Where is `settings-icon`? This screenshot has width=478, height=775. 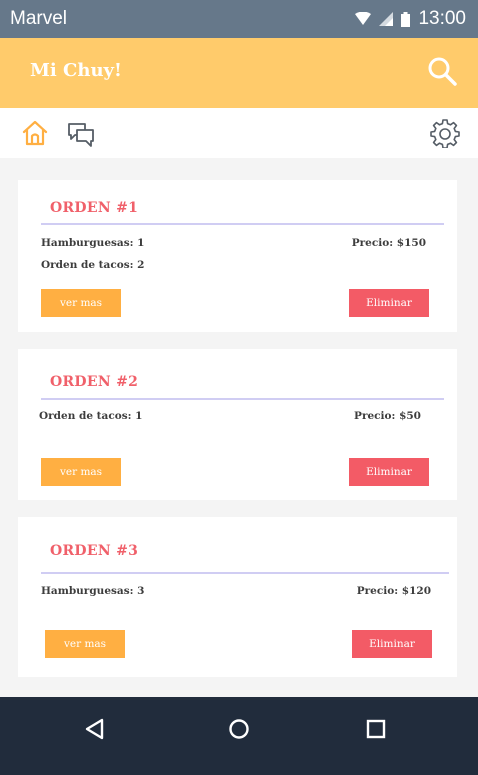 settings-icon is located at coordinates (445, 134).